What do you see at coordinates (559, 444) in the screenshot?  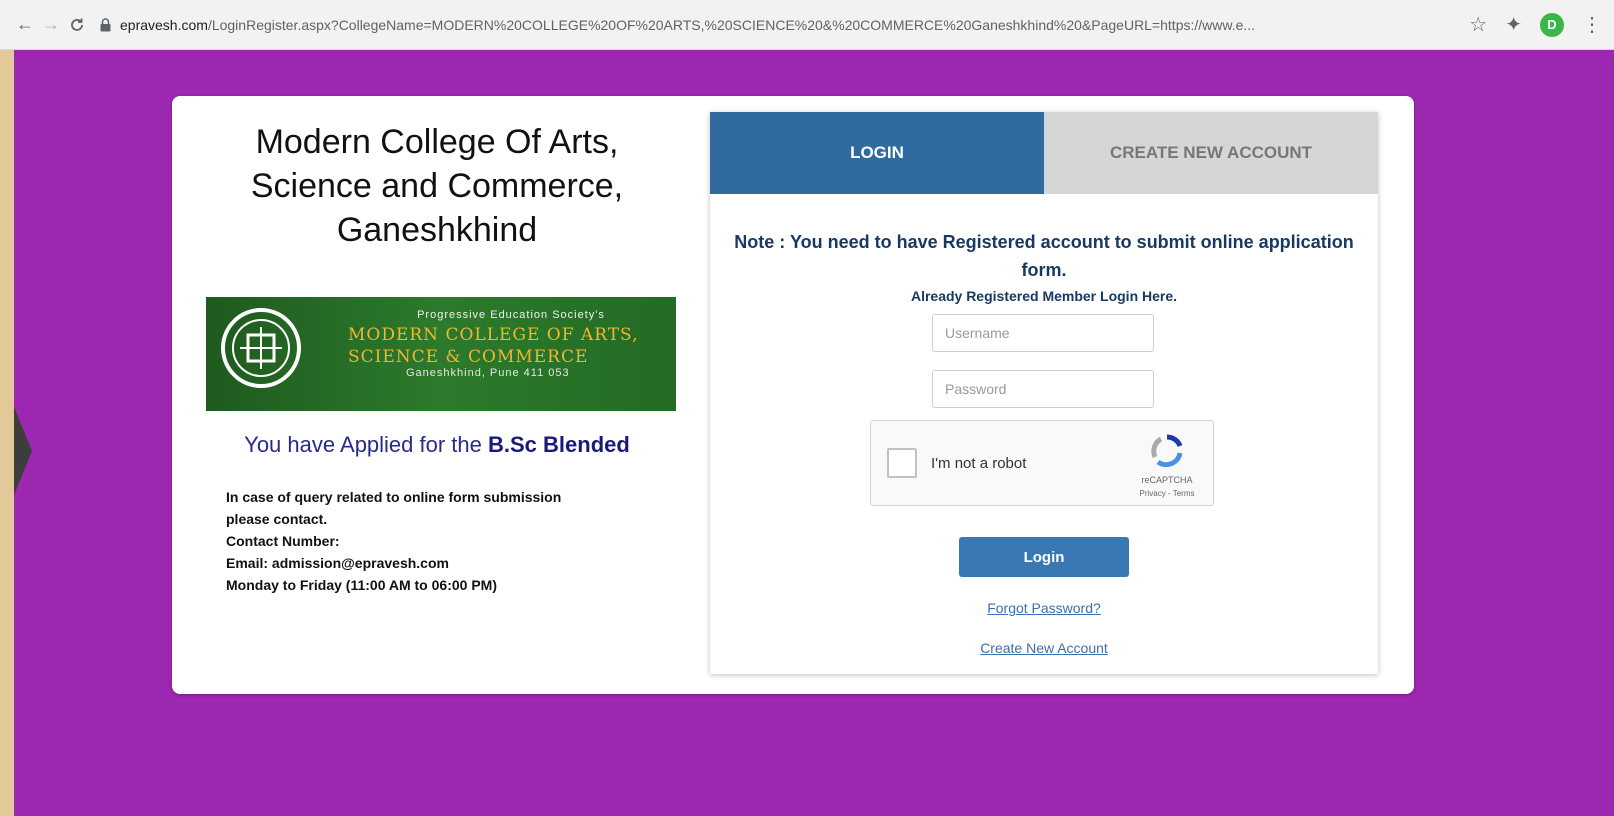 I see `applied-course: B.Sc Blended` at bounding box center [559, 444].